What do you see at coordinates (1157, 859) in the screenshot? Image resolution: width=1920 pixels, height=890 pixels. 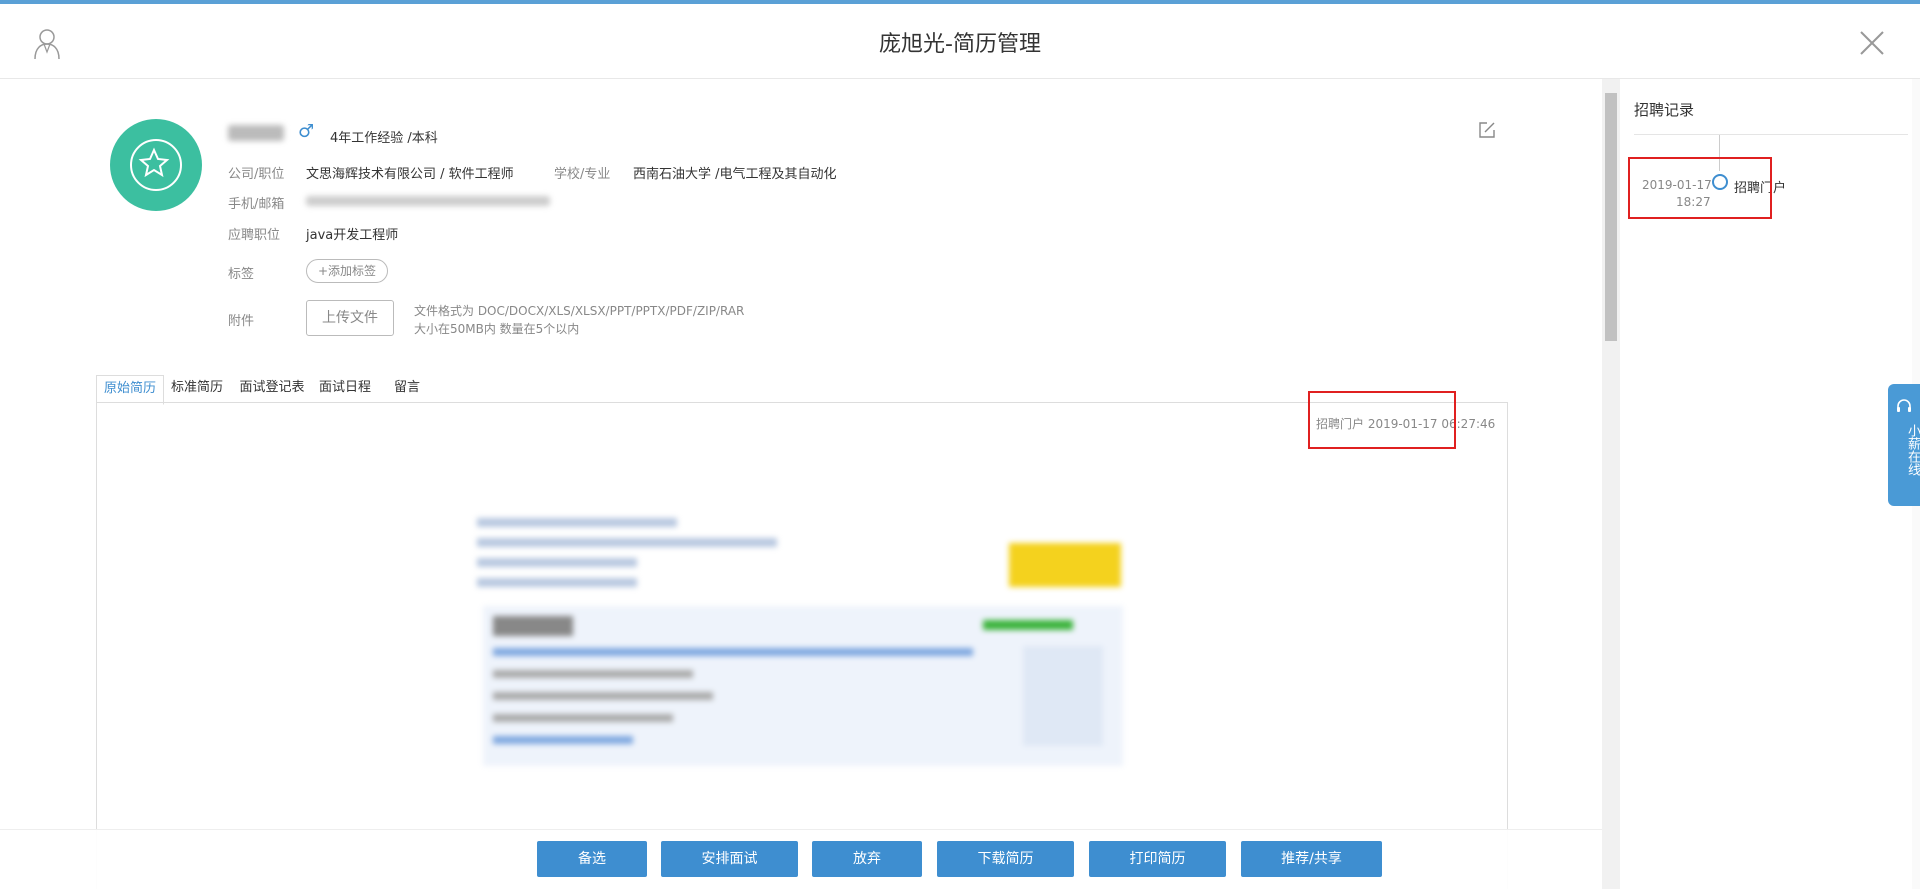 I see `print-resume-button: 打印简历` at bounding box center [1157, 859].